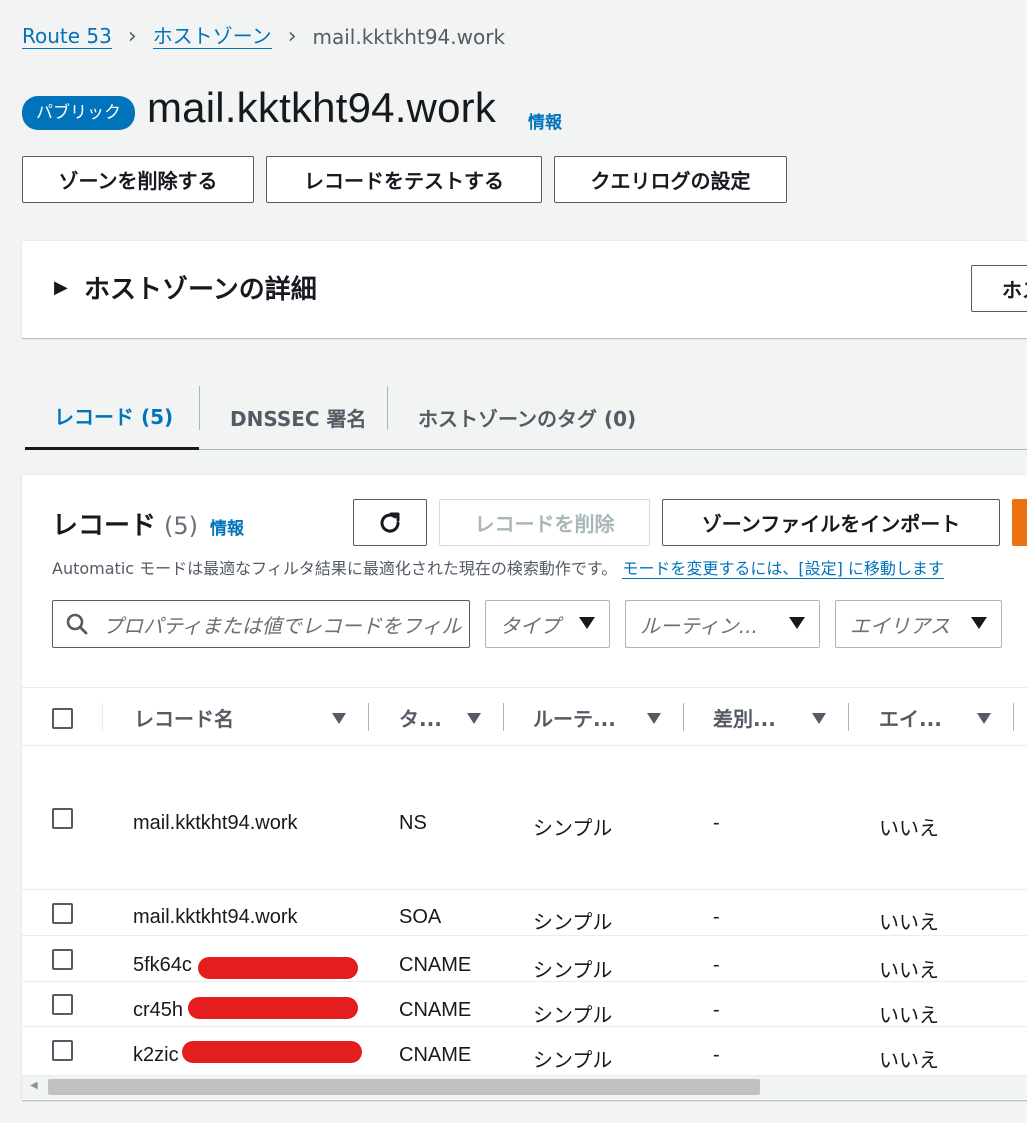 The image size is (1027, 1123). What do you see at coordinates (78, 113) in the screenshot?
I see `public-badge: パブリック` at bounding box center [78, 113].